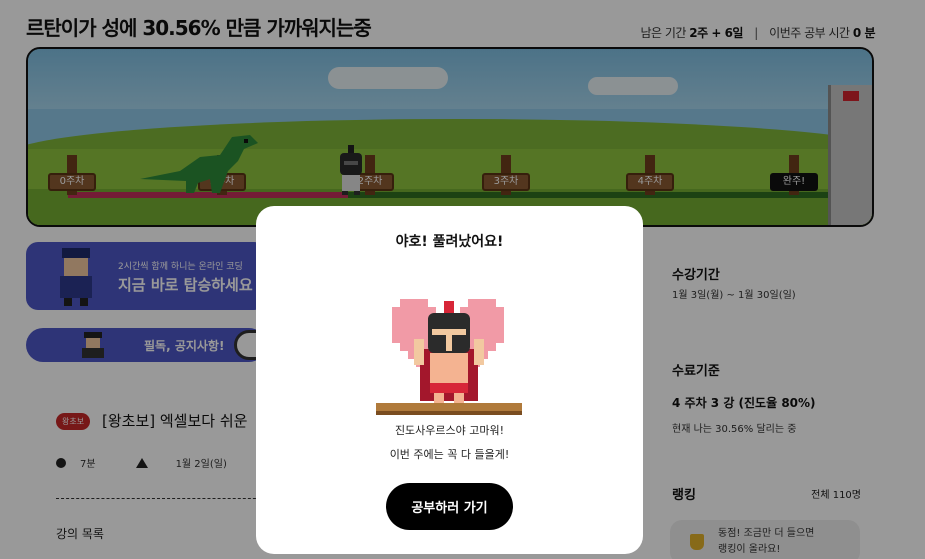 The image size is (925, 559). What do you see at coordinates (449, 430) in the screenshot?
I see `modal-message-line1: 진도사우르스야 고마워!` at bounding box center [449, 430].